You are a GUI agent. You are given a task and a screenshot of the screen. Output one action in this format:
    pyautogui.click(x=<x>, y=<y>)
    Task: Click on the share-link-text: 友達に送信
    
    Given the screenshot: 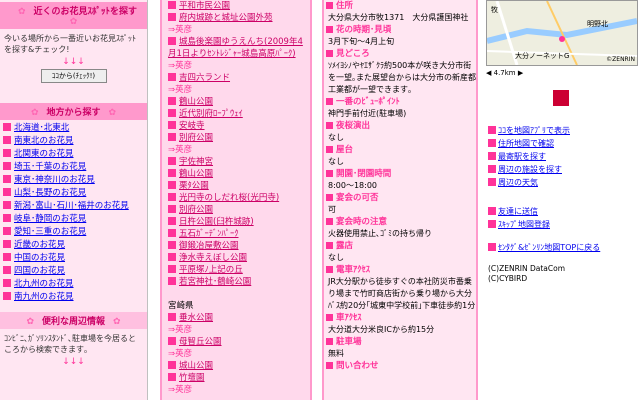 What is the action you would take?
    pyautogui.click(x=518, y=211)
    